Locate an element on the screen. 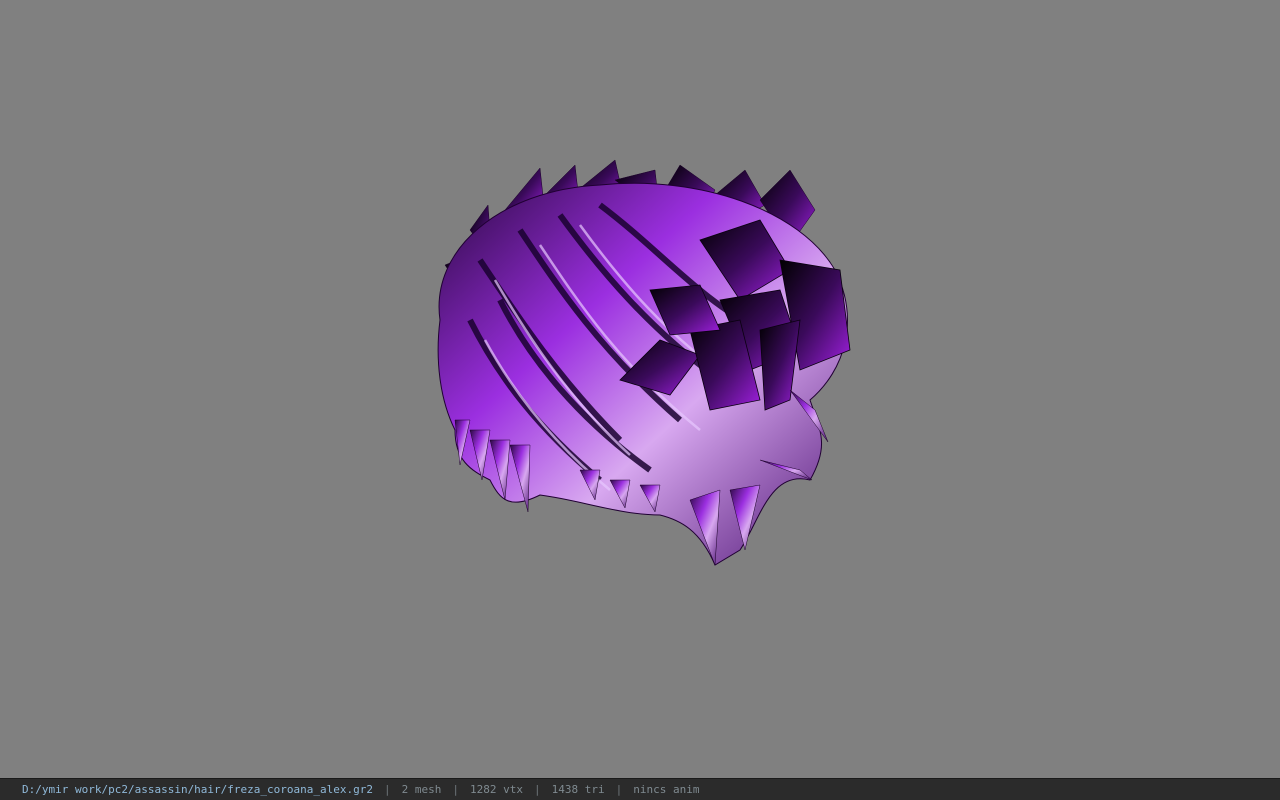 This screenshot has height=800, width=1280. animation-status-label: nincs anim is located at coordinates (666, 789).